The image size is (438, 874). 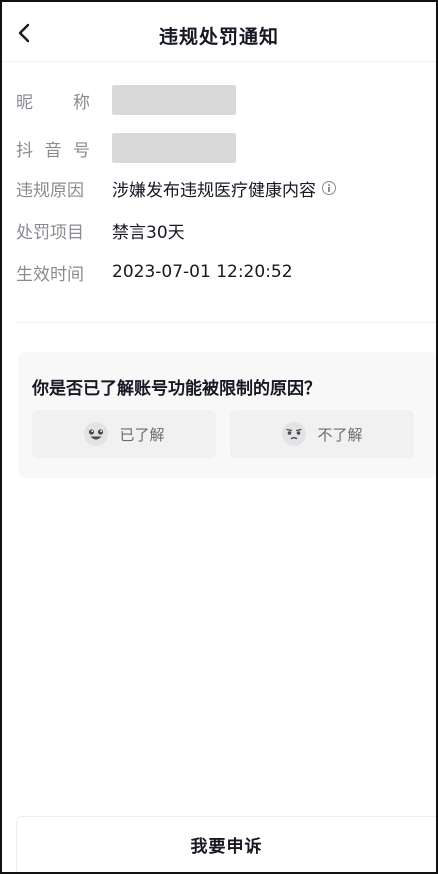 I want to click on nav-header: 违规处罚通知, so click(x=219, y=32).